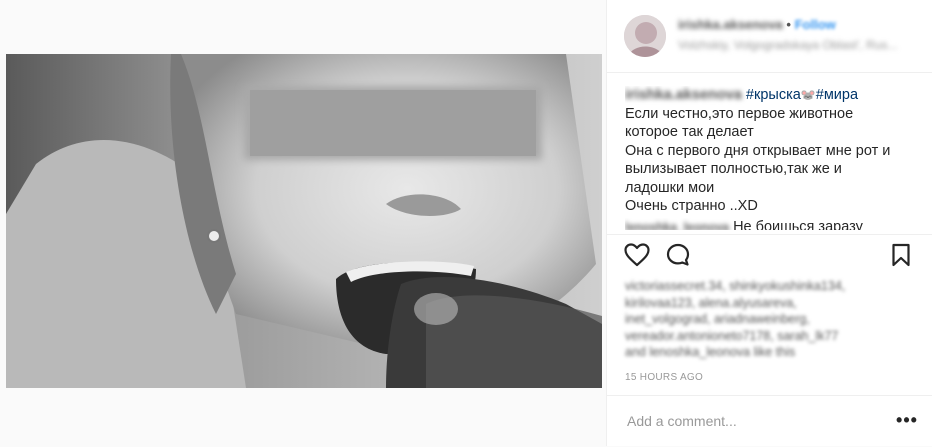 This screenshot has height=447, width=932. Describe the element at coordinates (664, 377) in the screenshot. I see `post-timestamp: 15 HOURS AGO` at that location.